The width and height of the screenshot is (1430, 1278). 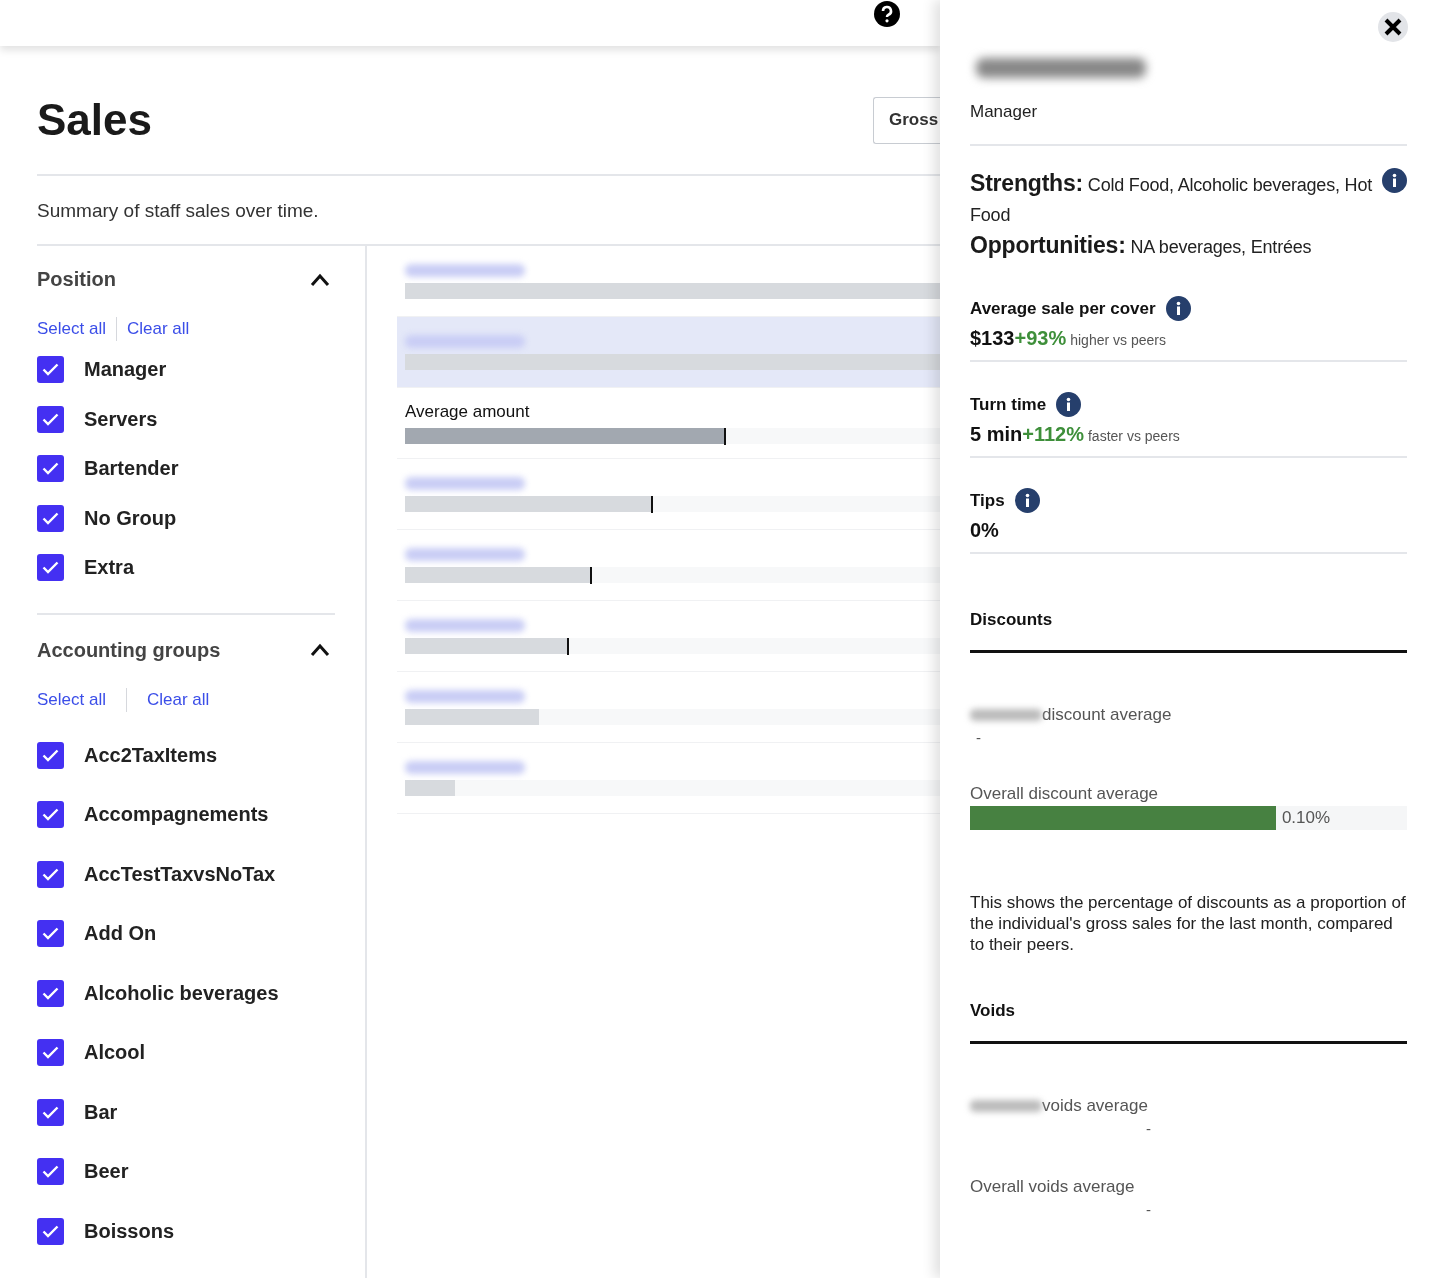 I want to click on checkbox-label: Alcool, so click(x=115, y=1053).